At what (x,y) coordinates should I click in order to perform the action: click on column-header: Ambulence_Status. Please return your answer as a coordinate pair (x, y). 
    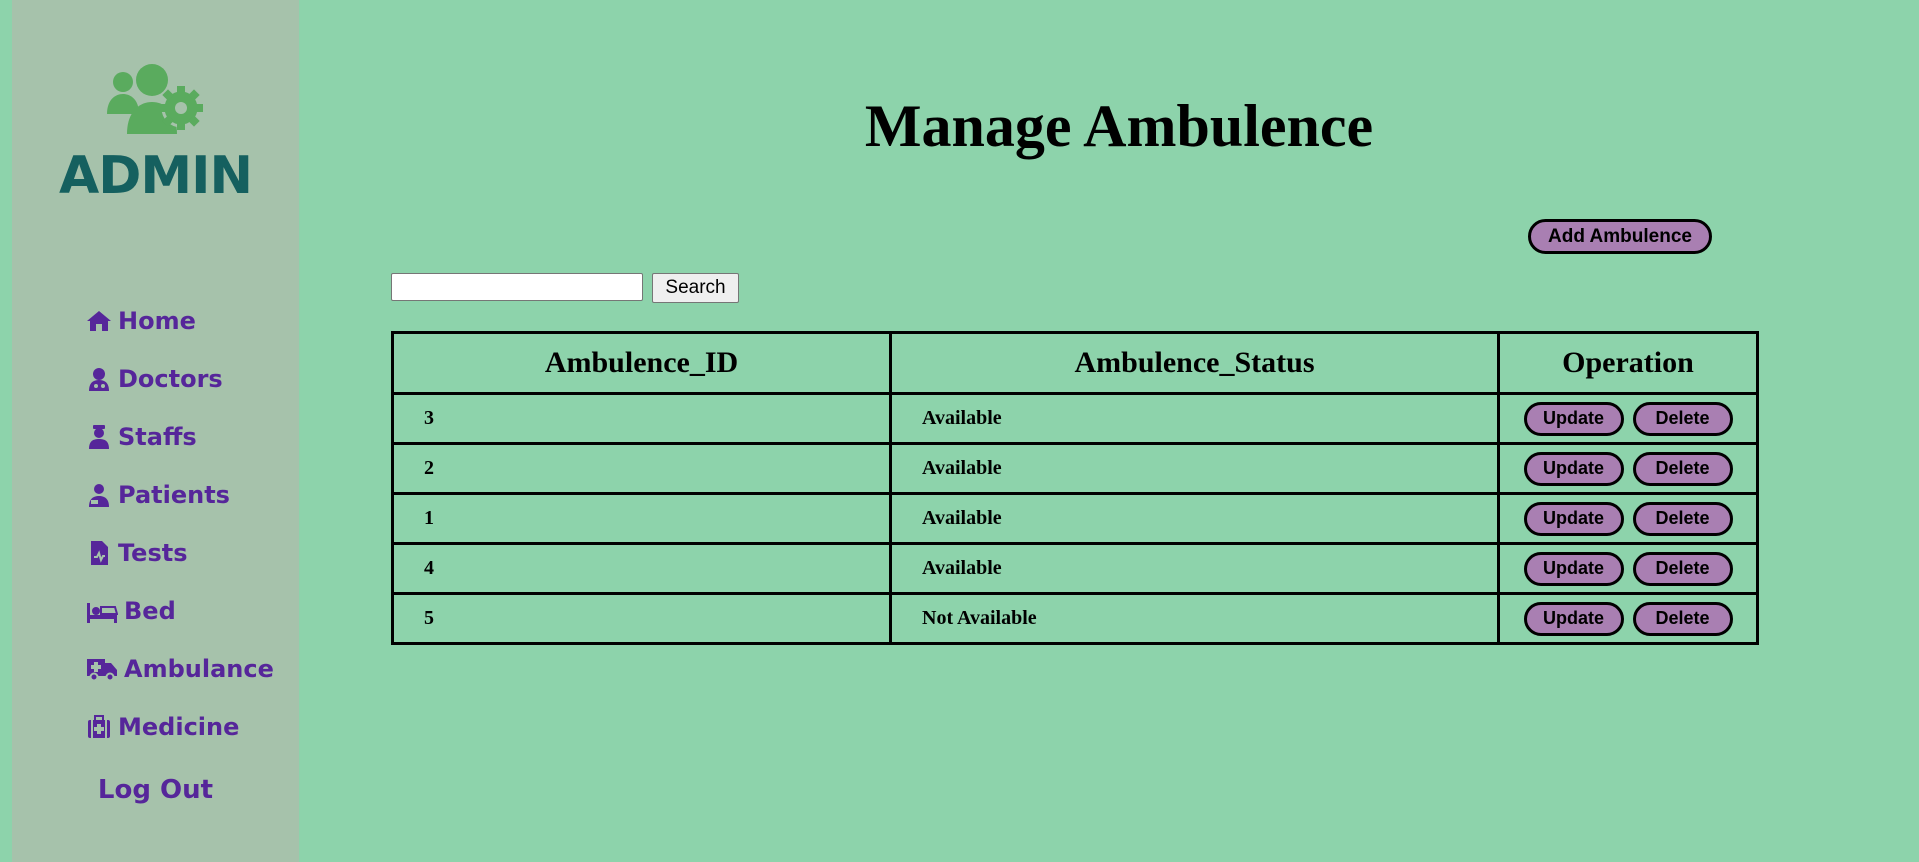
    Looking at the image, I should click on (1194, 363).